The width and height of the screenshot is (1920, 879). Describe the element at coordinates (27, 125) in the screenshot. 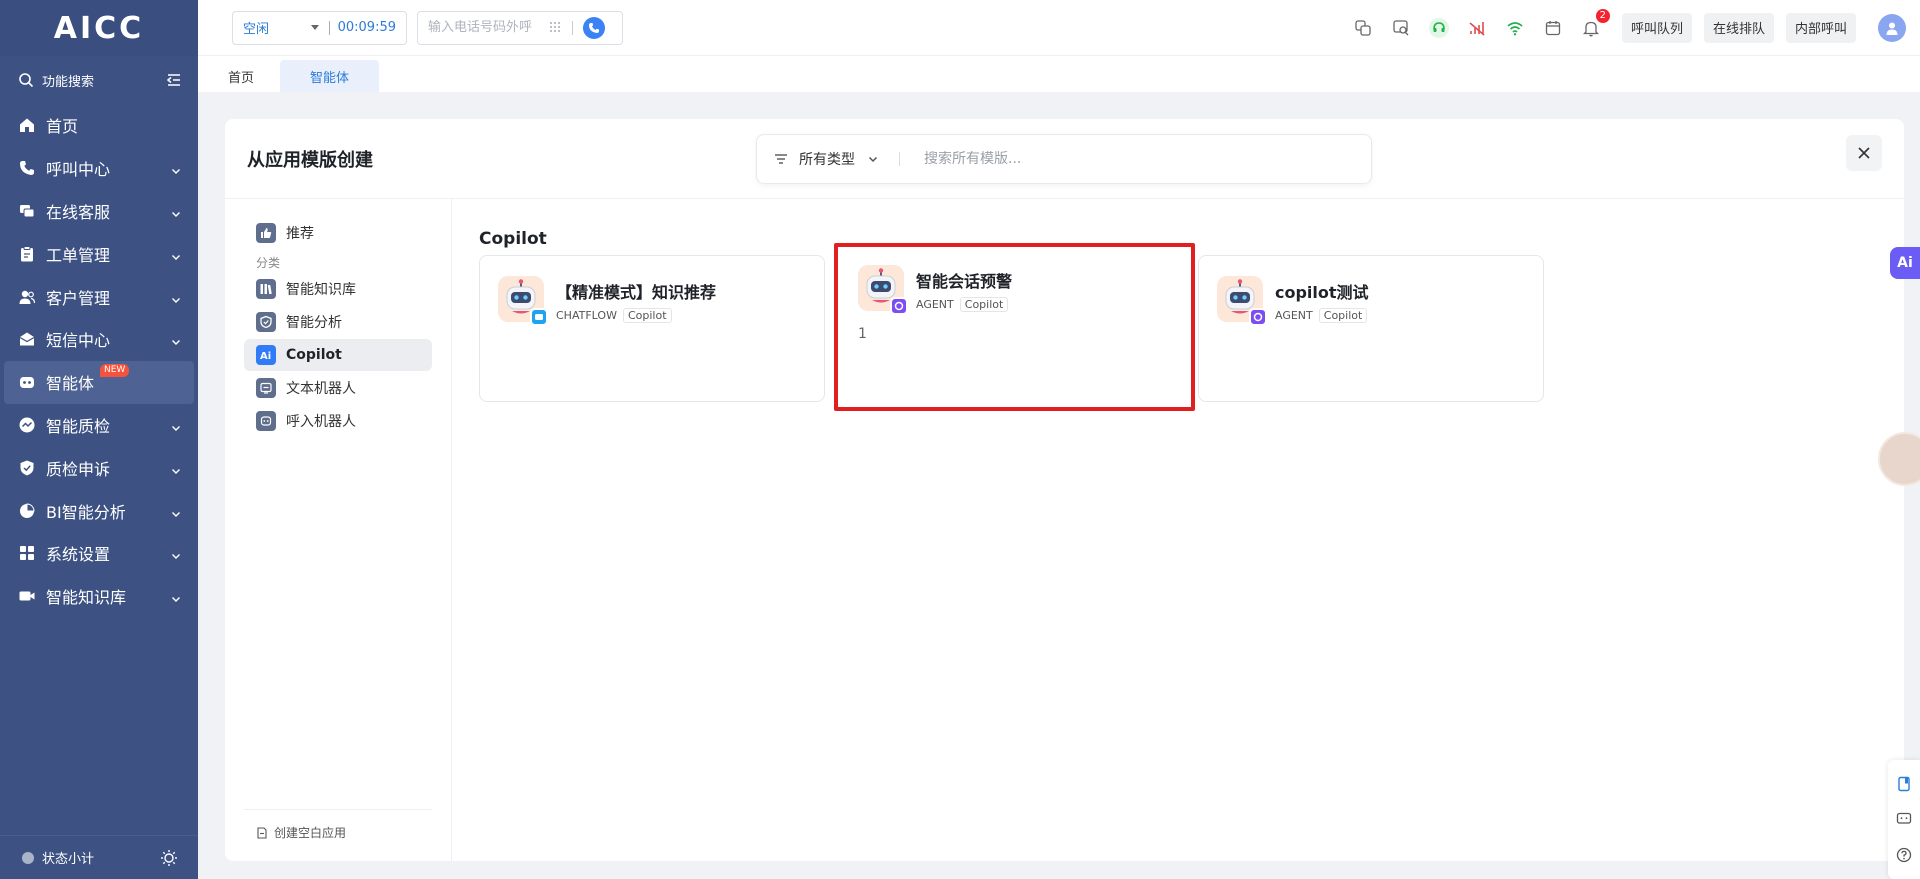

I see `home-icon` at that location.